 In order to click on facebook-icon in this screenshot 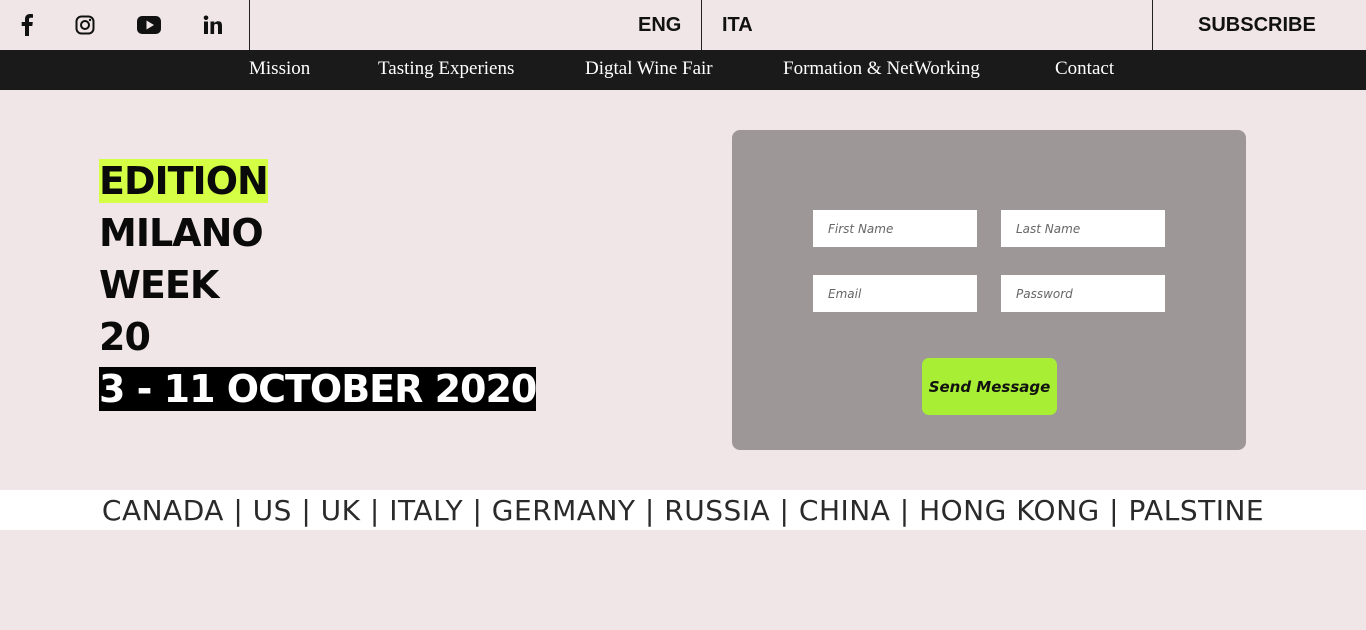, I will do `click(27, 25)`.